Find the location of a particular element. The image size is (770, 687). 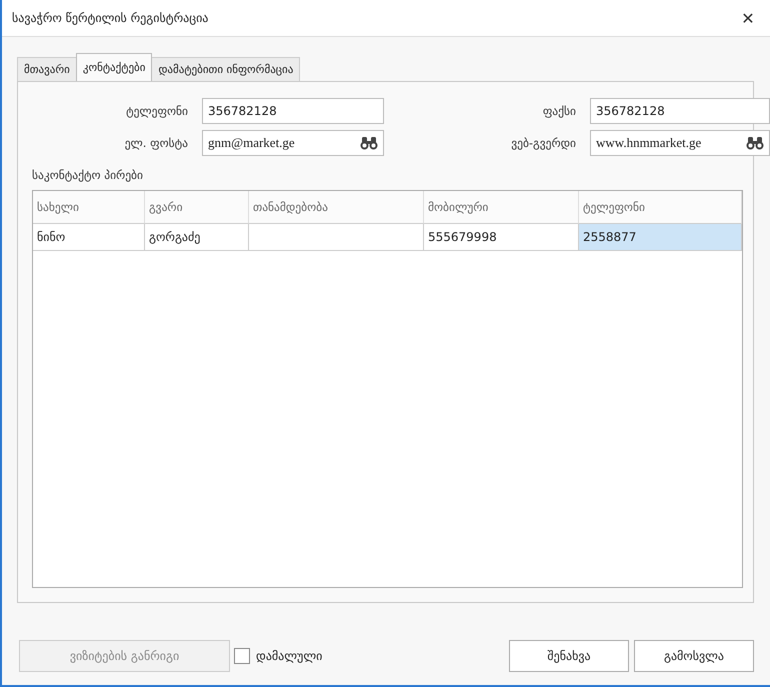

field-label: ფაქსი is located at coordinates (559, 111).